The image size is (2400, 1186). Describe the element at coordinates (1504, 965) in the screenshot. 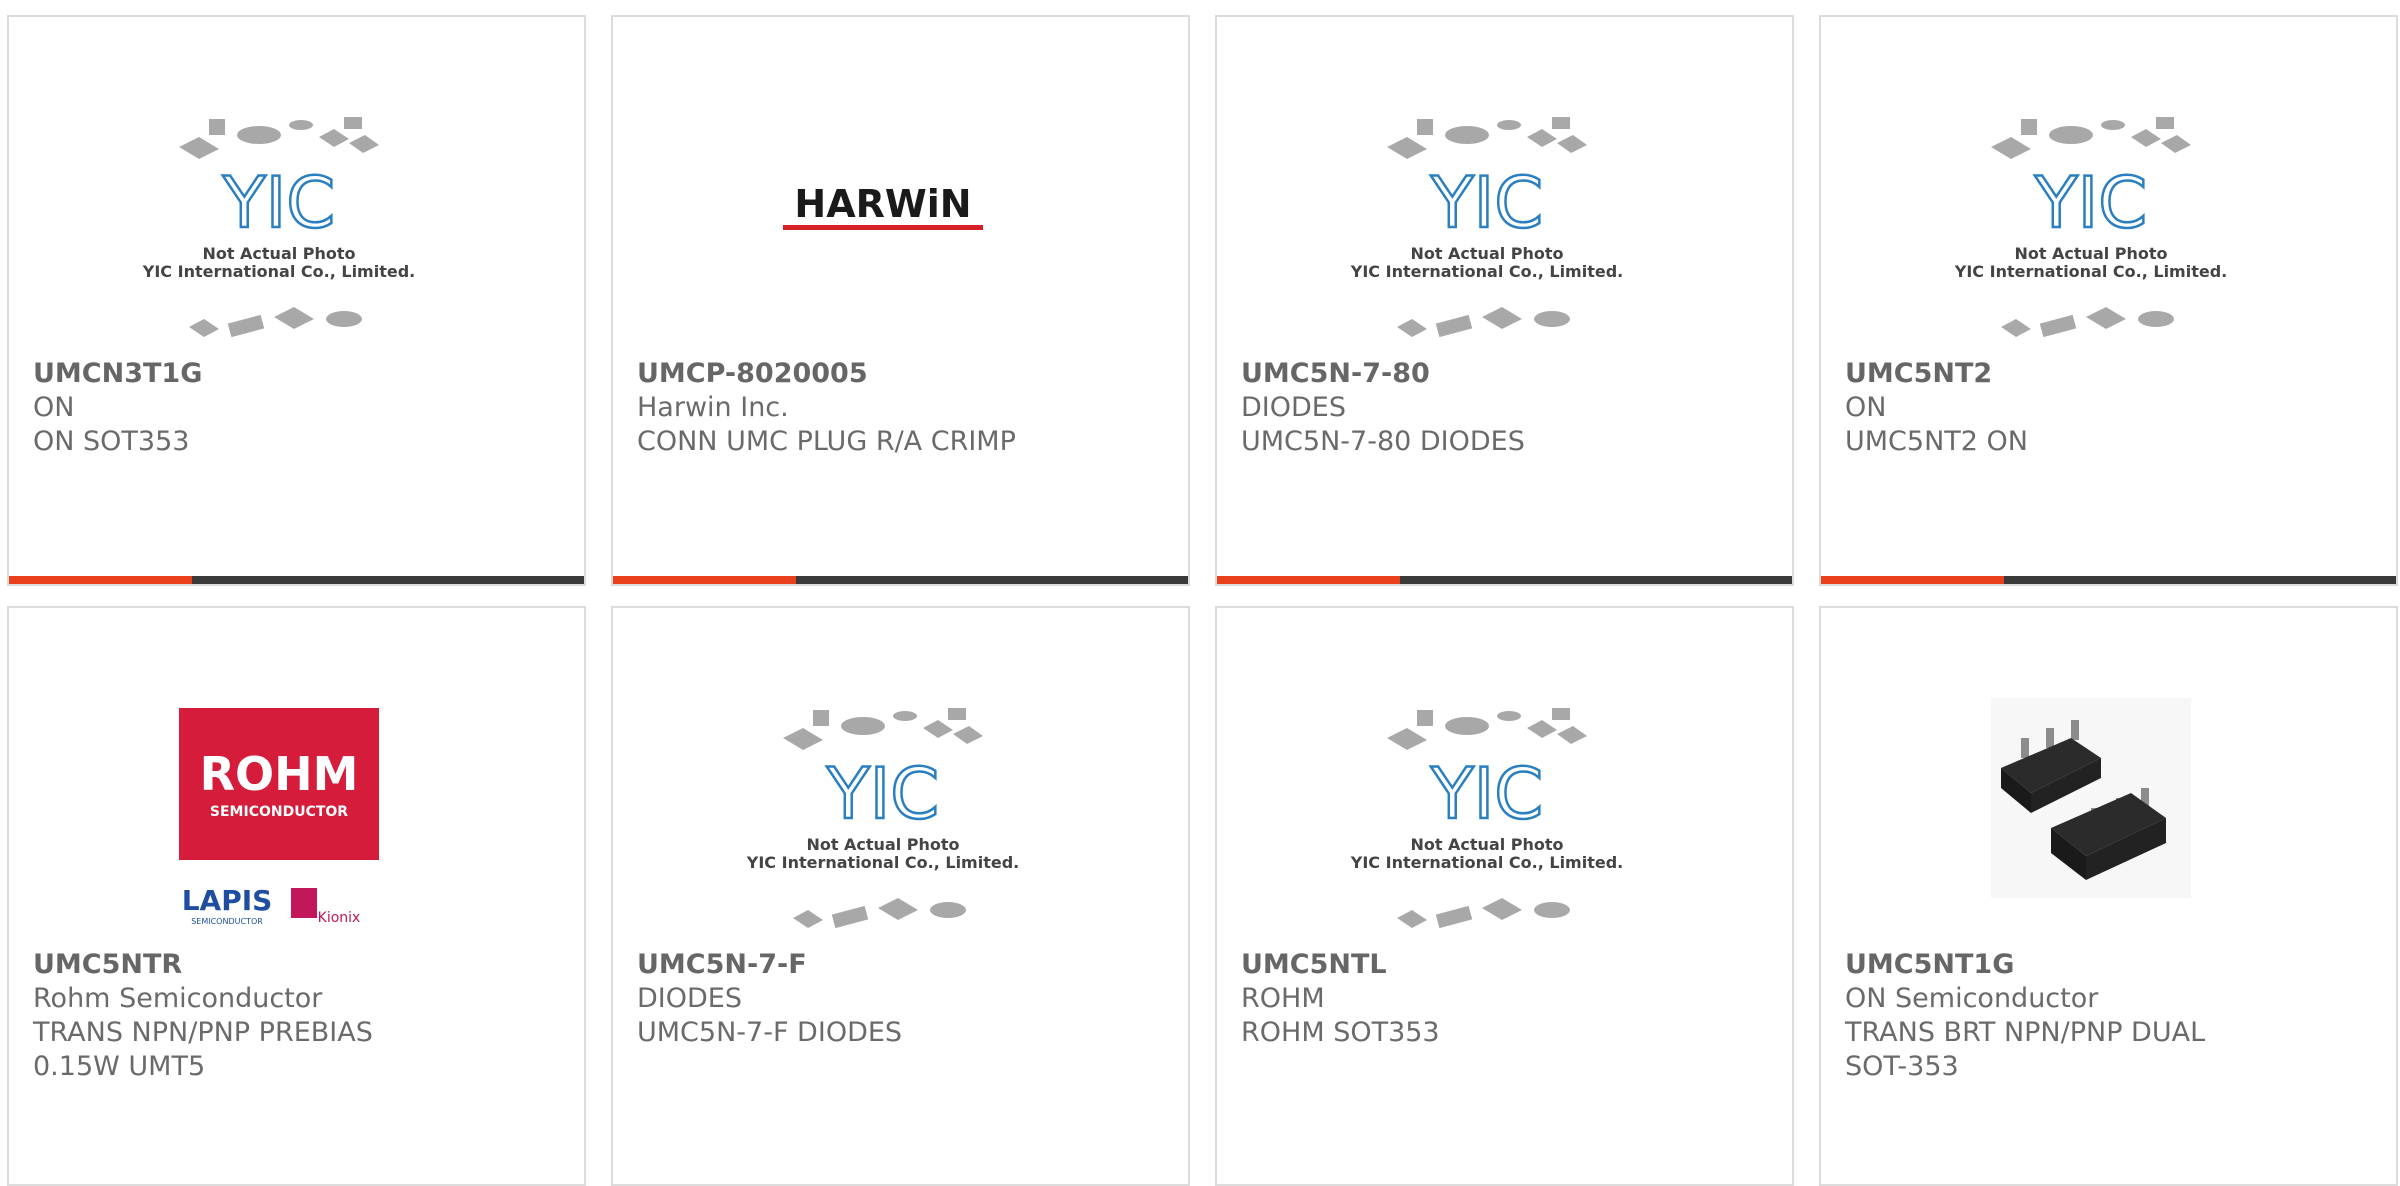

I see `part-number: UMC5NTL` at that location.